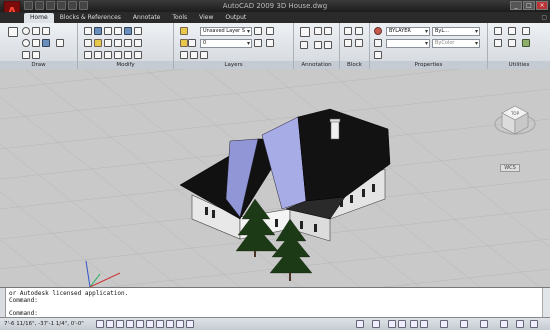  Describe the element at coordinates (160, 324) in the screenshot. I see `dynamic-ucs-icon` at that location.